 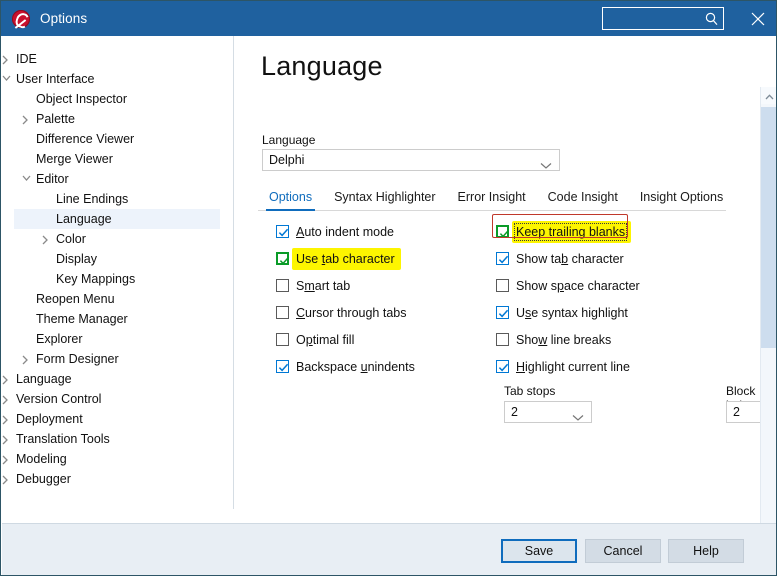 What do you see at coordinates (383, 285) in the screenshot?
I see `option-smart-tab: Smart tab` at bounding box center [383, 285].